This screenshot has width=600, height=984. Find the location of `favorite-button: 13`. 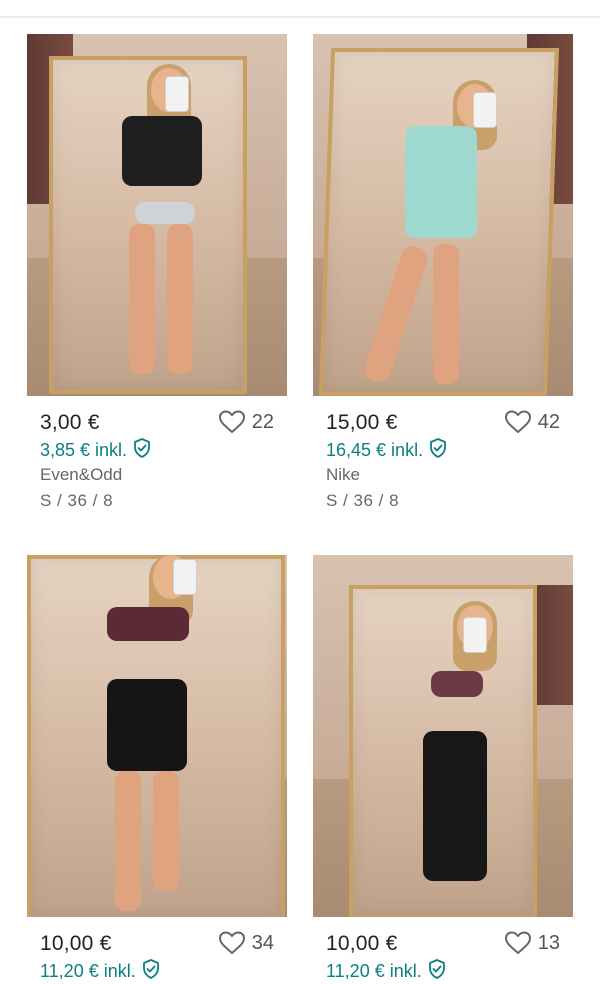

favorite-button: 13 is located at coordinates (532, 943).